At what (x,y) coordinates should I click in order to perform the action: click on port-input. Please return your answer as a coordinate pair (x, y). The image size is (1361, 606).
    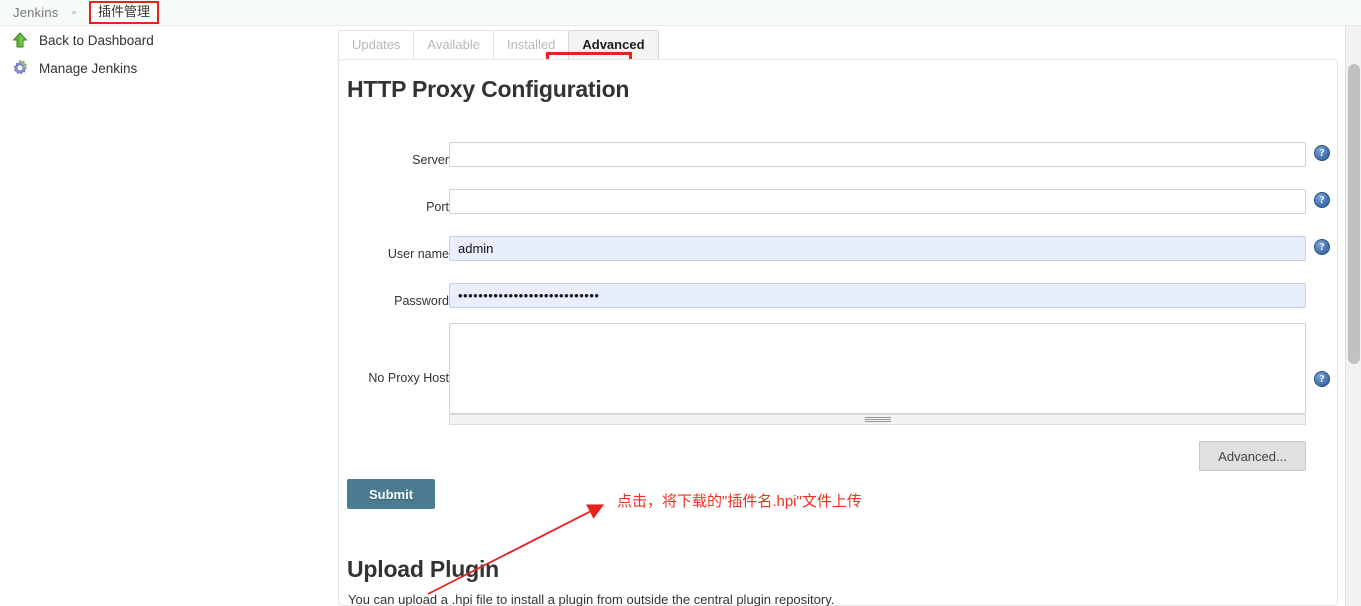
    Looking at the image, I should click on (877, 201).